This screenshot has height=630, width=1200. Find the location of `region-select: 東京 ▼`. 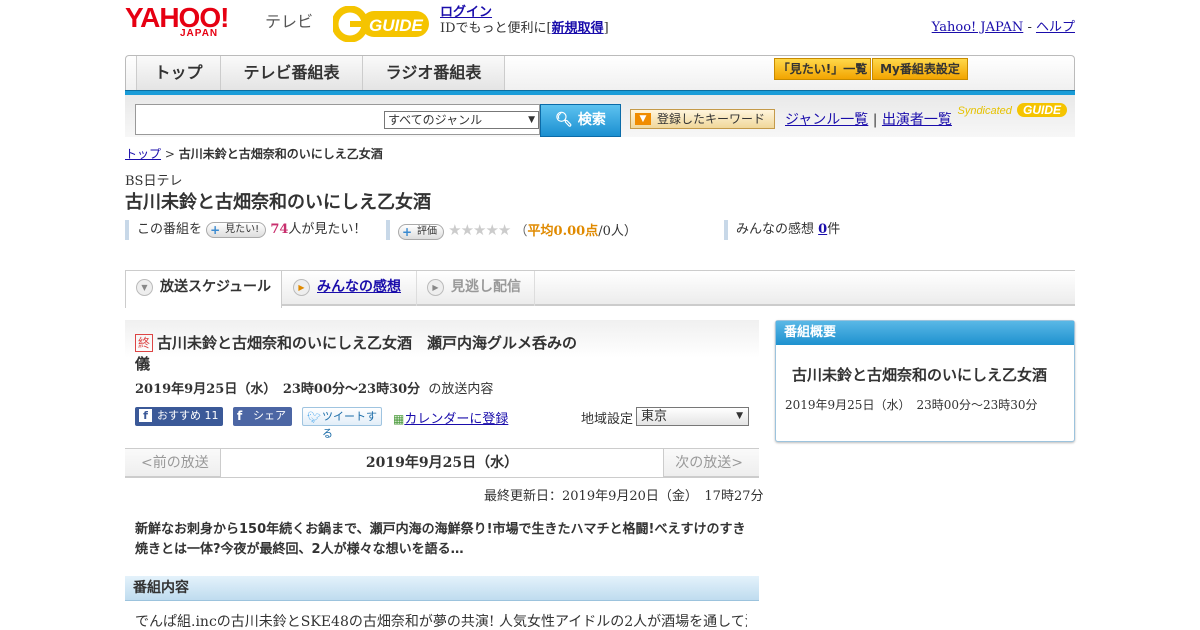

region-select: 東京 ▼ is located at coordinates (692, 416).